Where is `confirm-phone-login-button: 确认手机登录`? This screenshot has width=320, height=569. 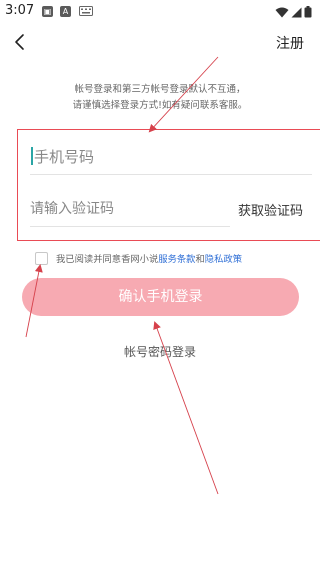 confirm-phone-login-button: 确认手机登录 is located at coordinates (160, 297).